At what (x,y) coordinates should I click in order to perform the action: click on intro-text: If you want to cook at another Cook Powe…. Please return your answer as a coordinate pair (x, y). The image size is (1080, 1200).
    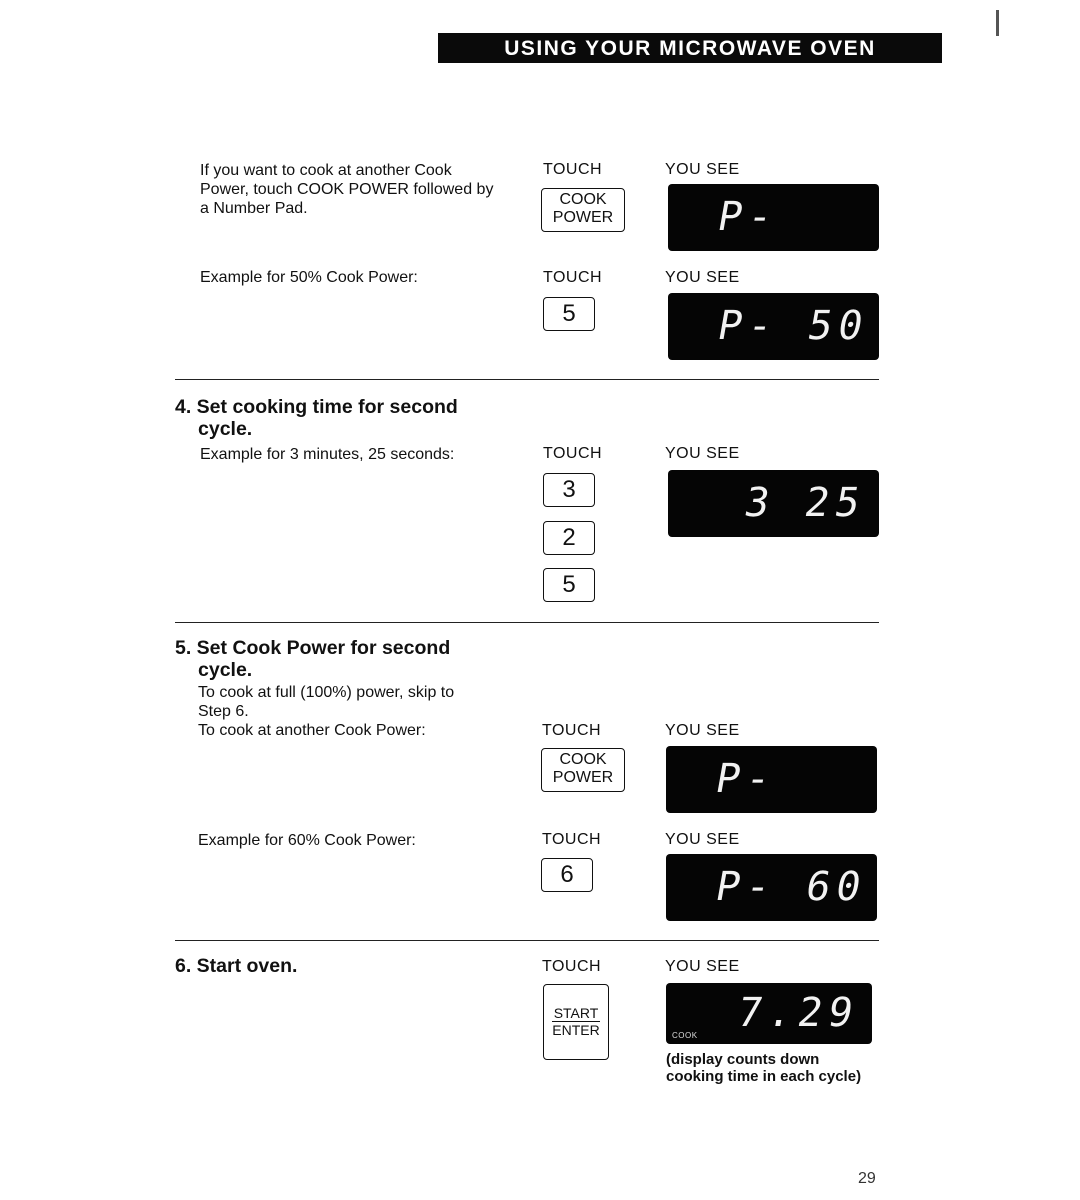
    Looking at the image, I should click on (346, 189).